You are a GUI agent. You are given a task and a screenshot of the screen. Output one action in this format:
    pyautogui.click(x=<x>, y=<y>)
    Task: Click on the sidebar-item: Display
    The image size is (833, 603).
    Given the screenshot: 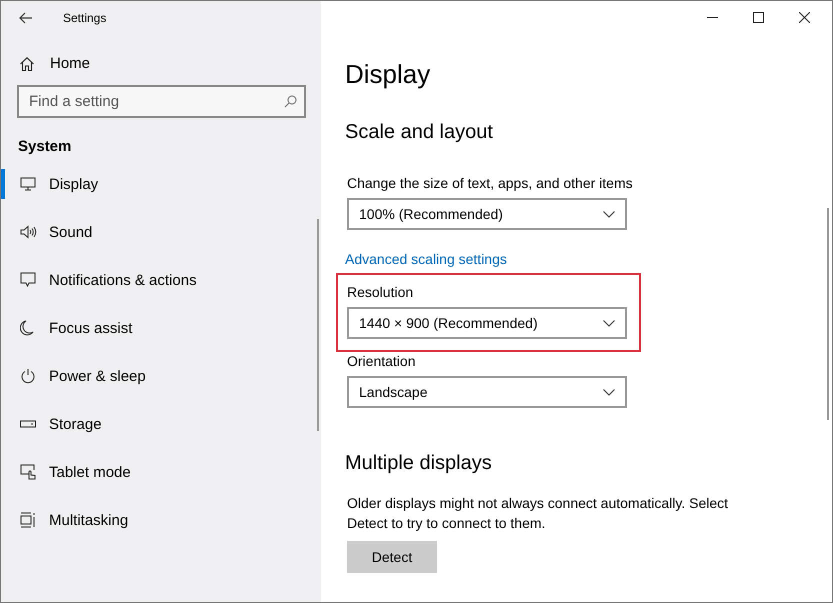 What is the action you would take?
    pyautogui.click(x=161, y=184)
    